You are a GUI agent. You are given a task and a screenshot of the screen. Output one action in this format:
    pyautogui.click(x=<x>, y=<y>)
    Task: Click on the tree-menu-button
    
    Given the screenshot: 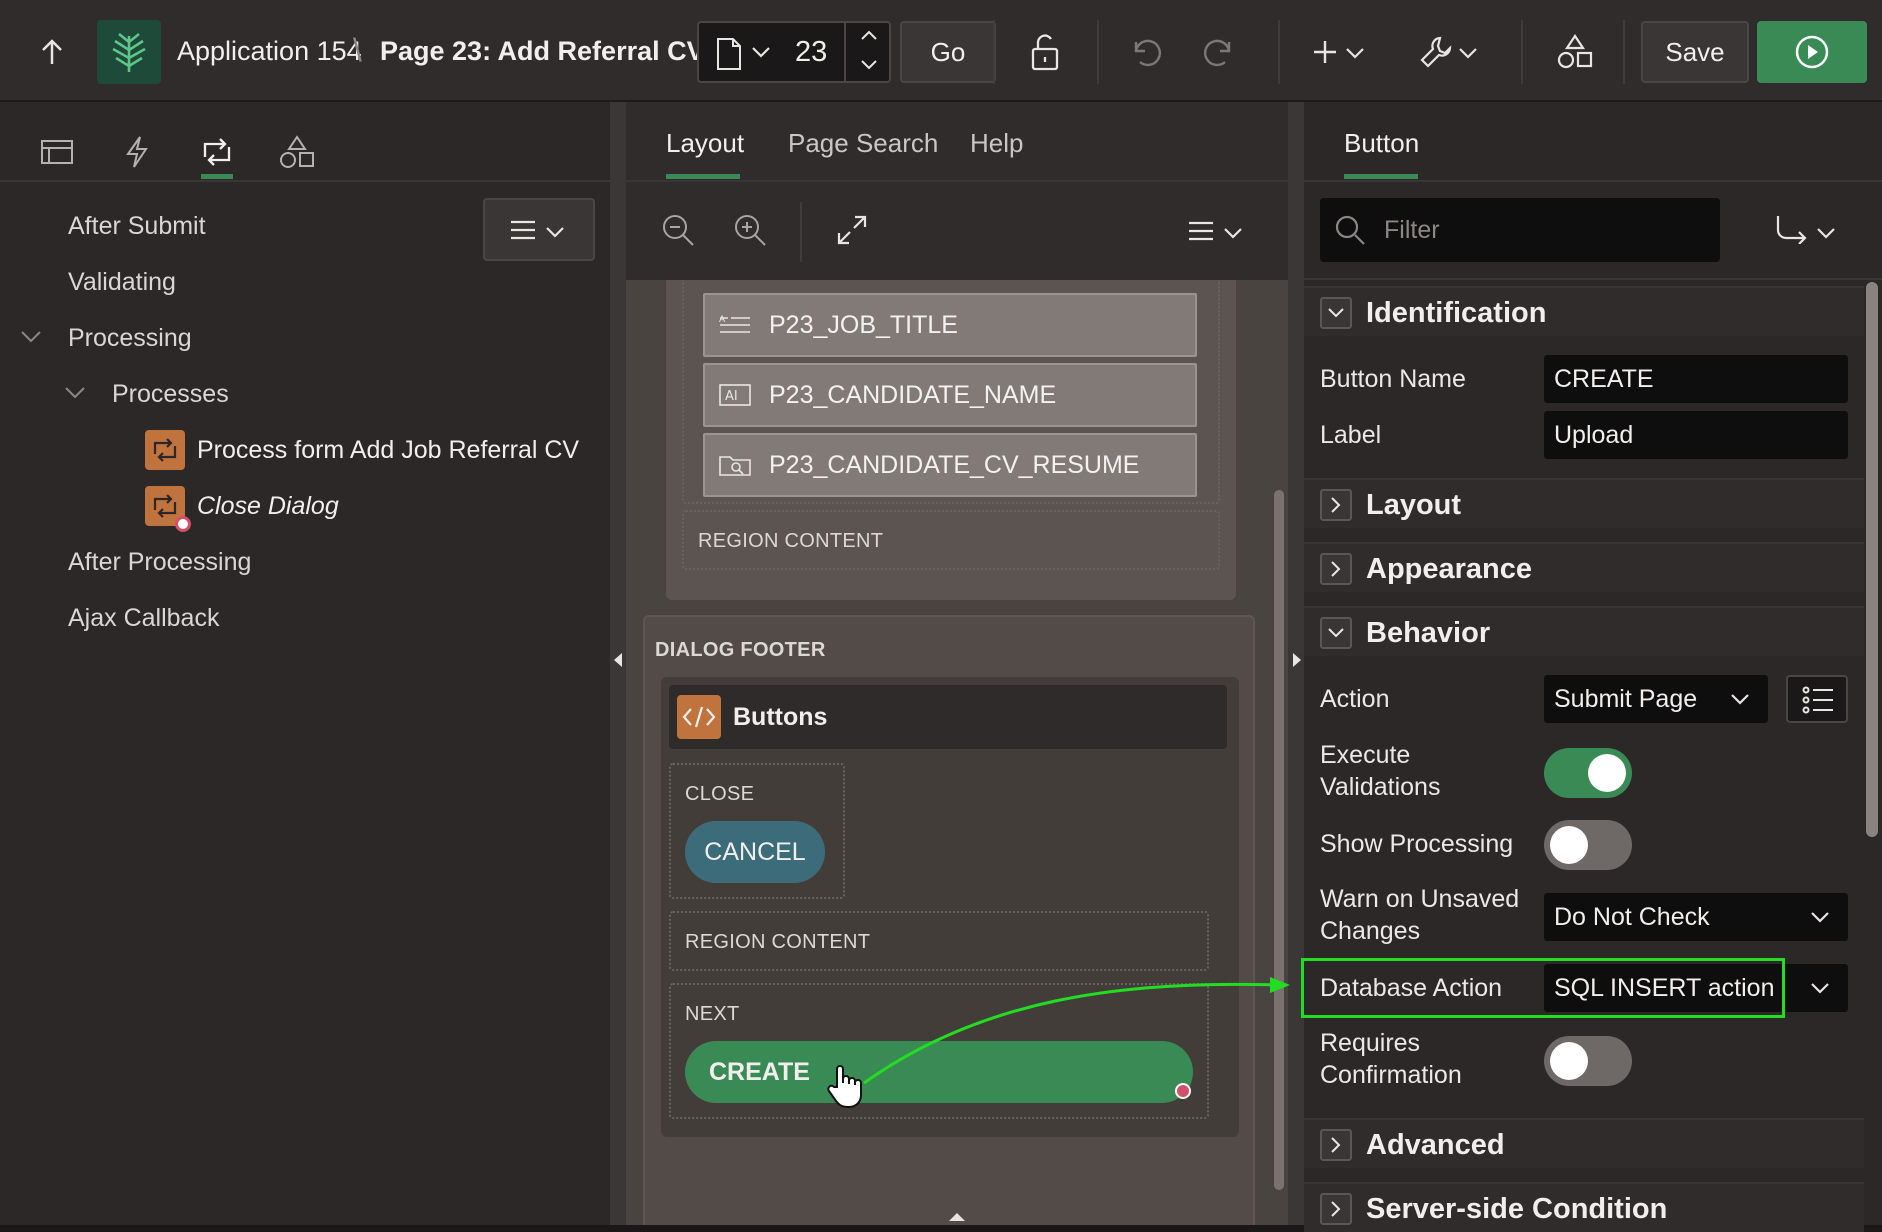 What is the action you would take?
    pyautogui.click(x=539, y=229)
    